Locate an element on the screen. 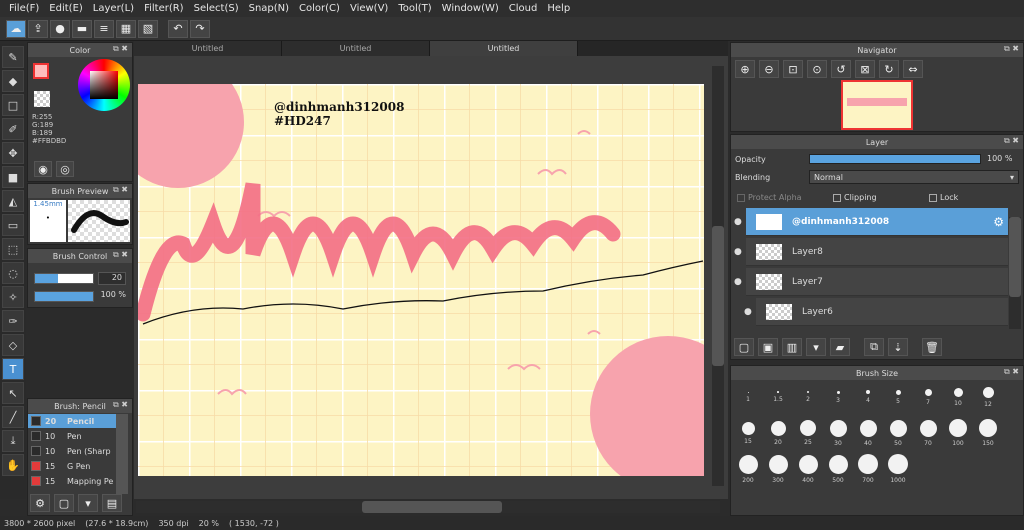 Image resolution: width=1024 pixels, height=530 pixels. move-tool-icon: ✥ is located at coordinates (13, 153).